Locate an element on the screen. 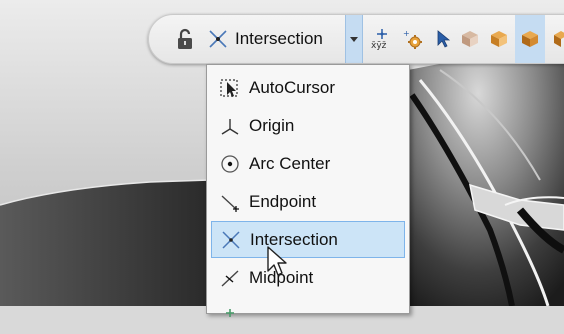 The image size is (564, 334). menu-item-endpoint: Endpoint is located at coordinates (308, 201).